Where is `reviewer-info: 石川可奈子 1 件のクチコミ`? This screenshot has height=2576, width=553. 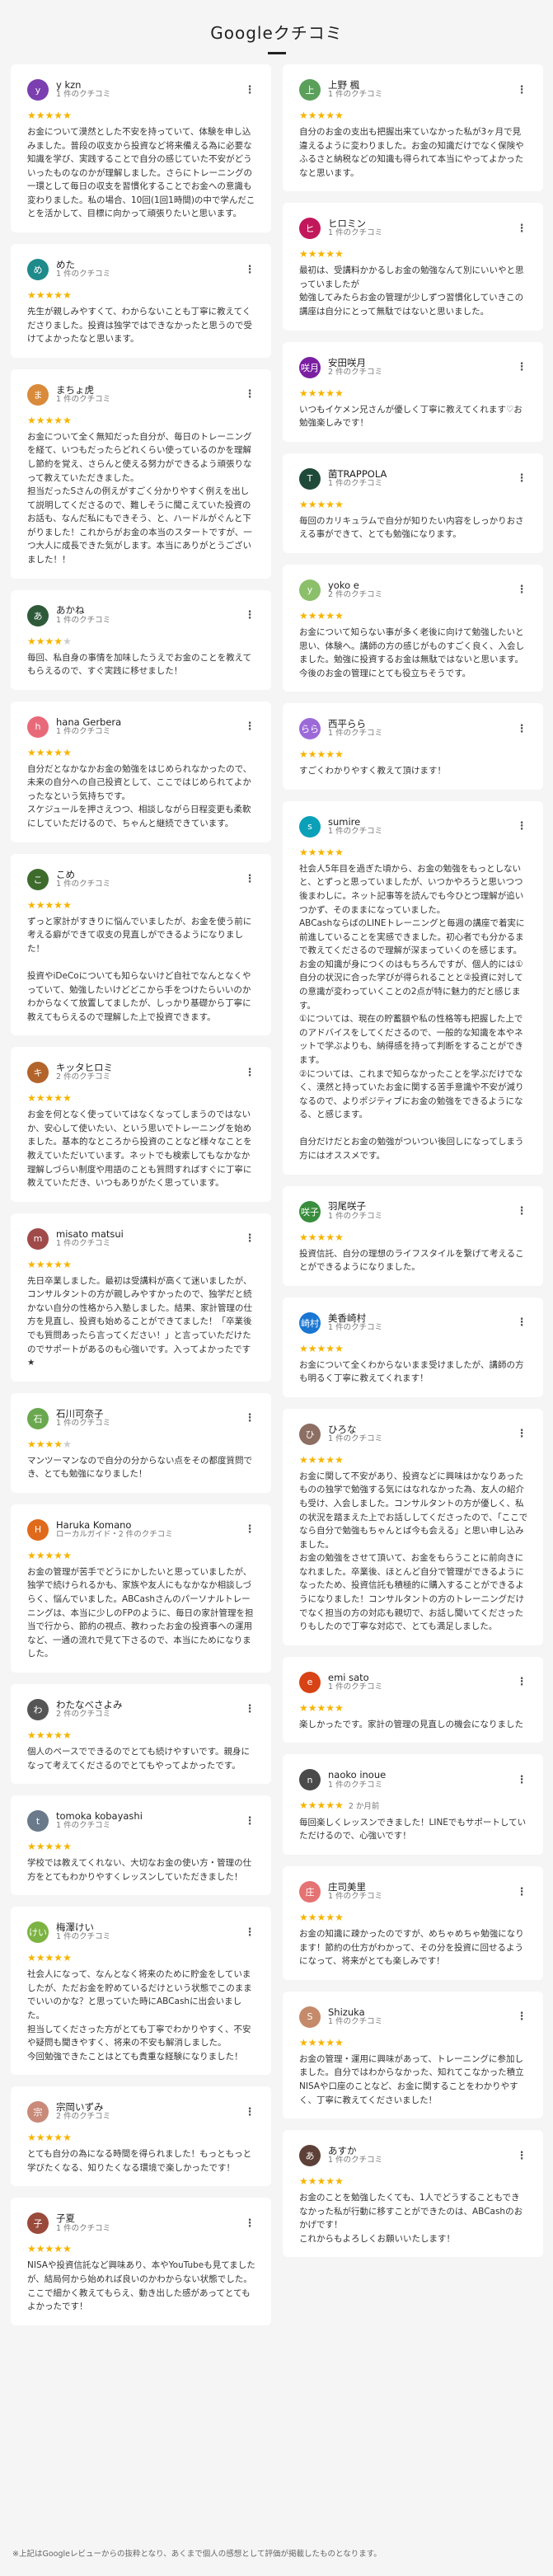
reviewer-info: 石川可奈子 1 件のクチコミ is located at coordinates (146, 1419).